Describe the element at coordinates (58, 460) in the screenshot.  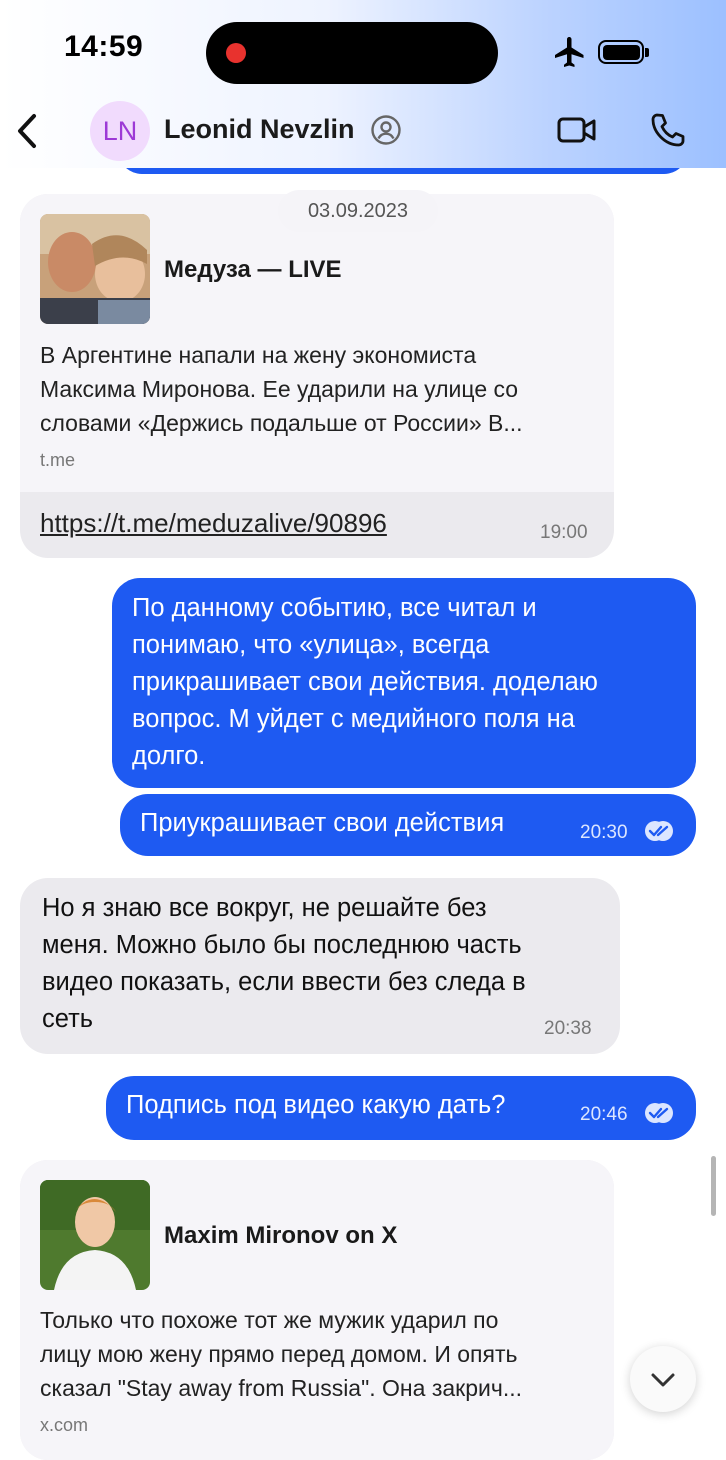
I see `preview-domain: t.me` at that location.